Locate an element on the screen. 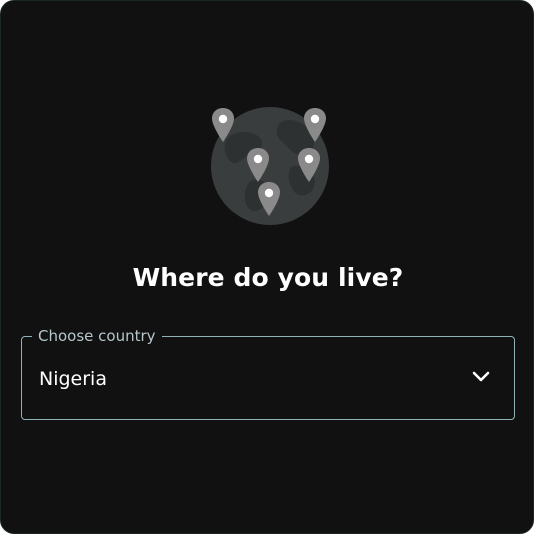 The image size is (536, 536). globe-with-pins-icon is located at coordinates (270, 166).